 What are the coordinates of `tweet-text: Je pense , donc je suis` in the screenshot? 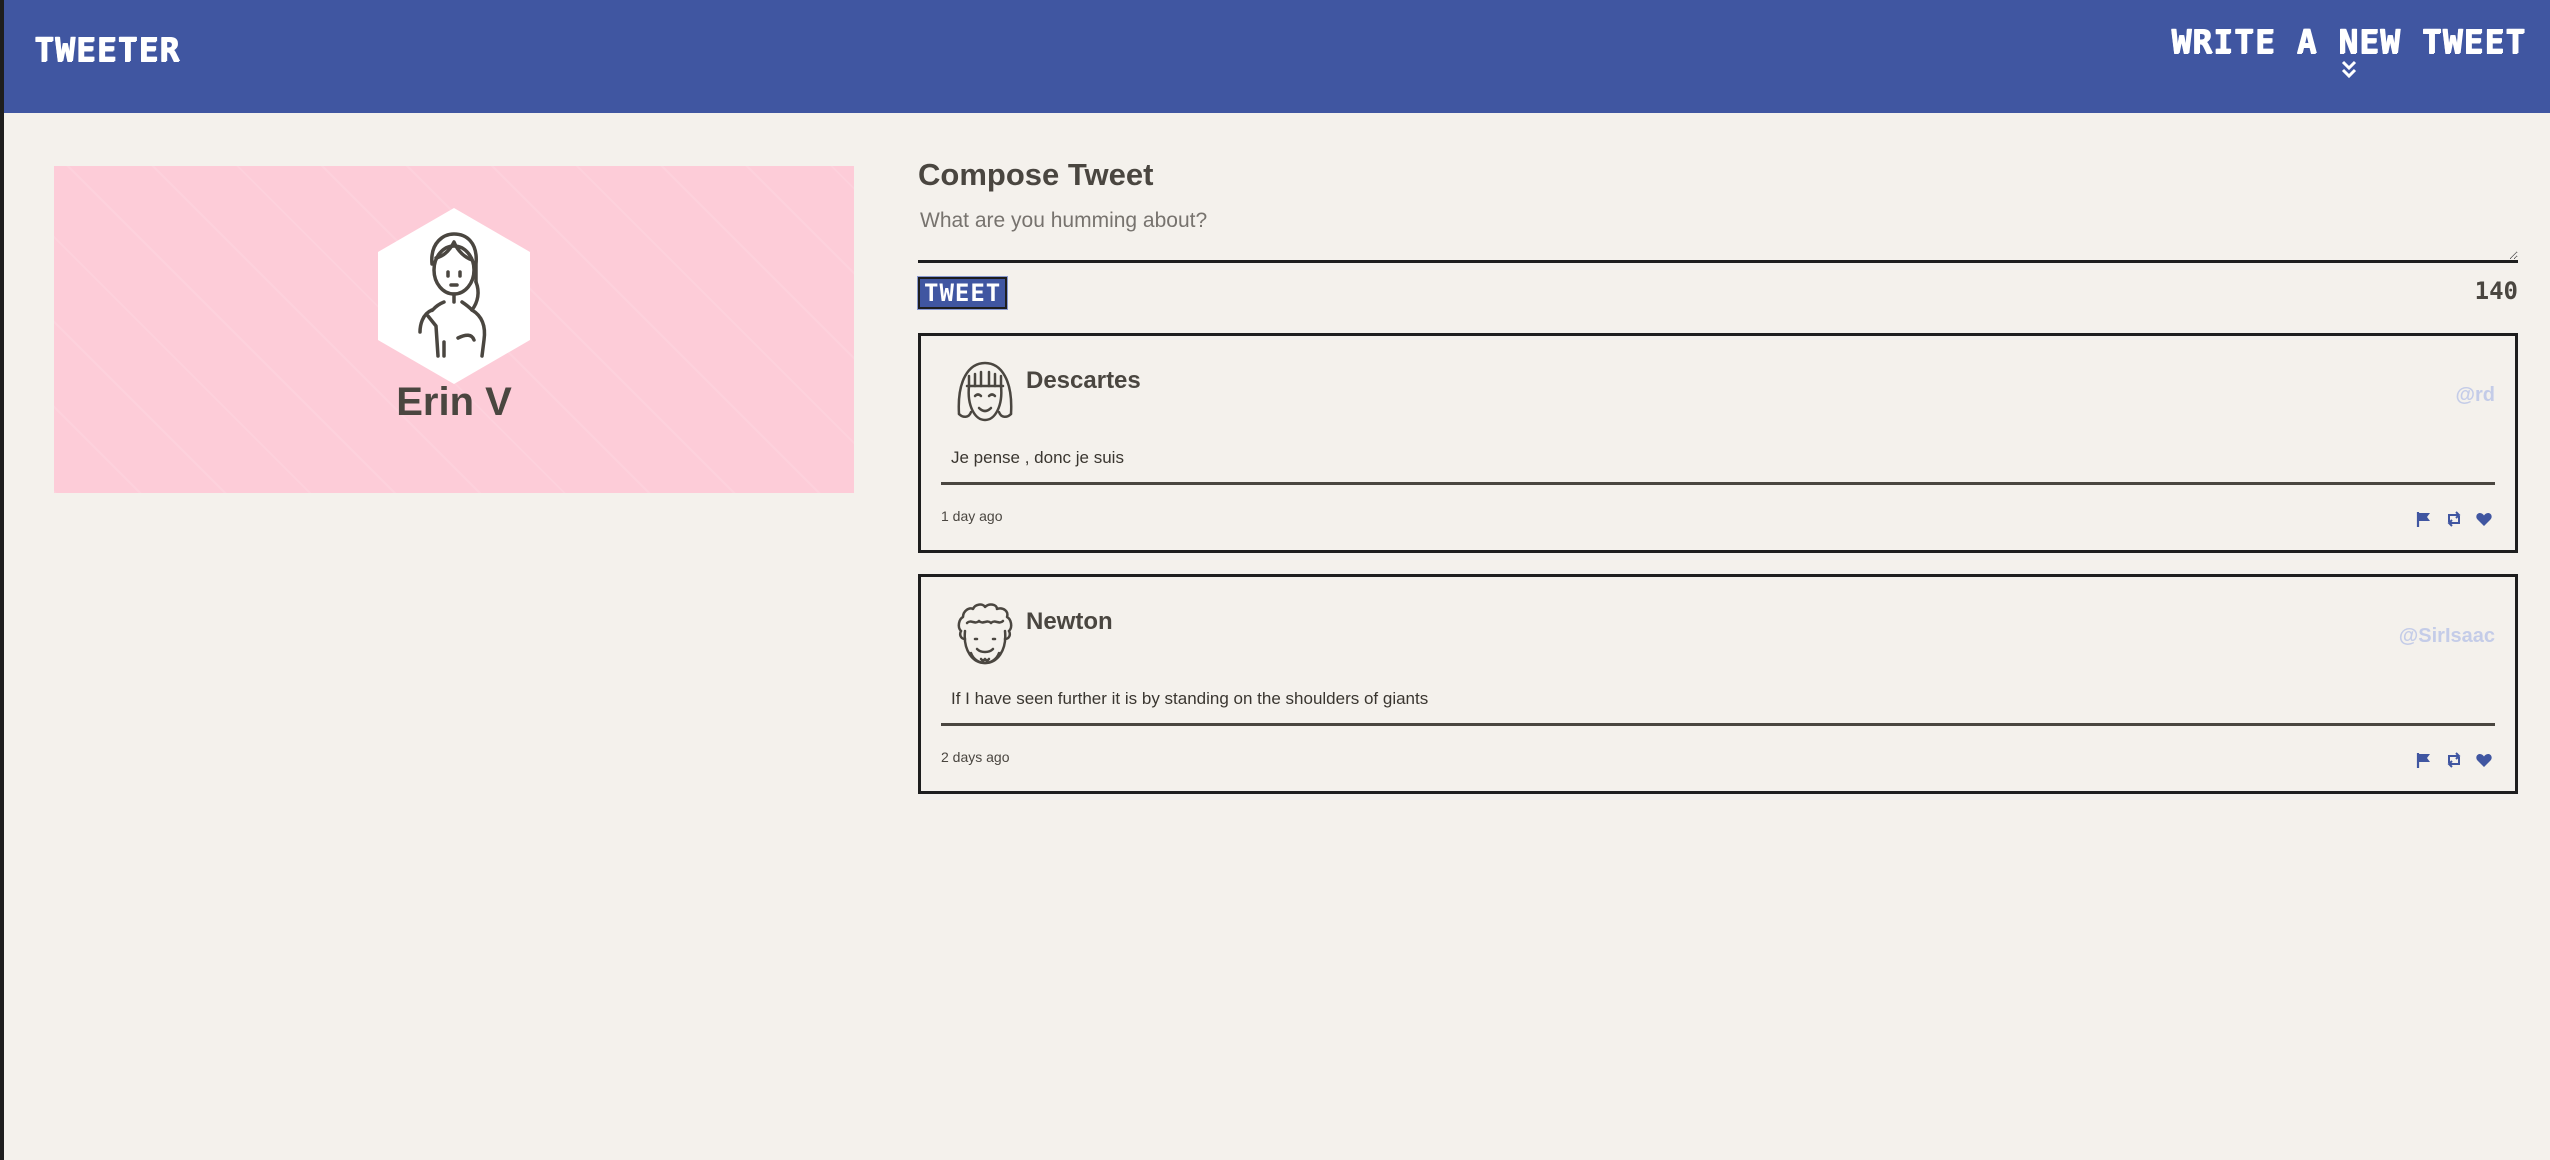 It's located at (1718, 465).